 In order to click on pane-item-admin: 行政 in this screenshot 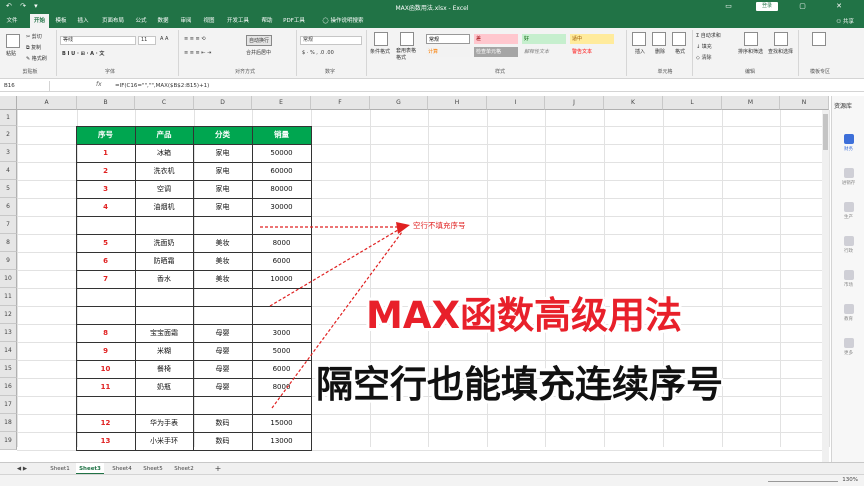, I will do `click(848, 245)`.